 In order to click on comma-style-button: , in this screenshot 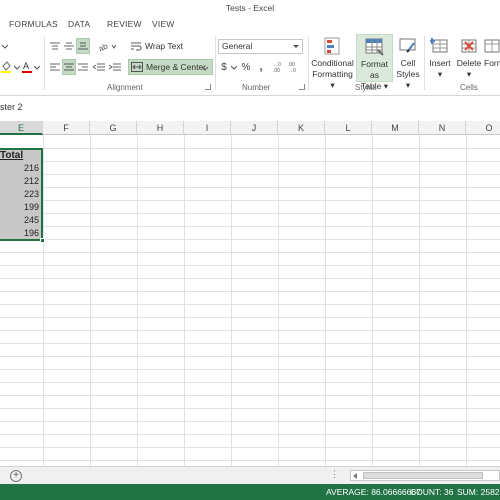, I will do `click(261, 67)`.